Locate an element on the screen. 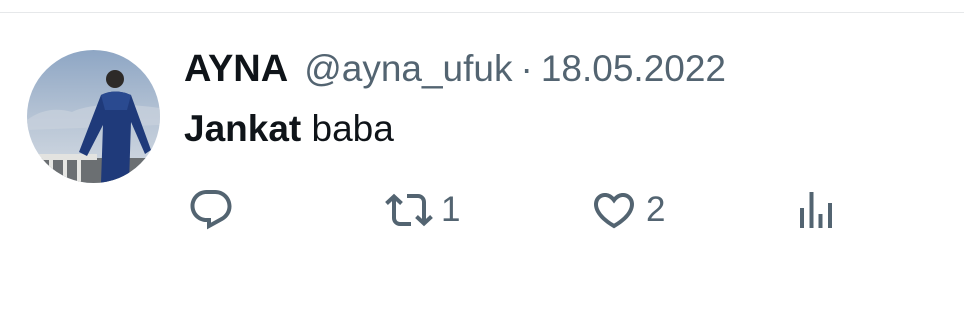 The height and width of the screenshot is (314, 964). reply-button is located at coordinates (215, 210).